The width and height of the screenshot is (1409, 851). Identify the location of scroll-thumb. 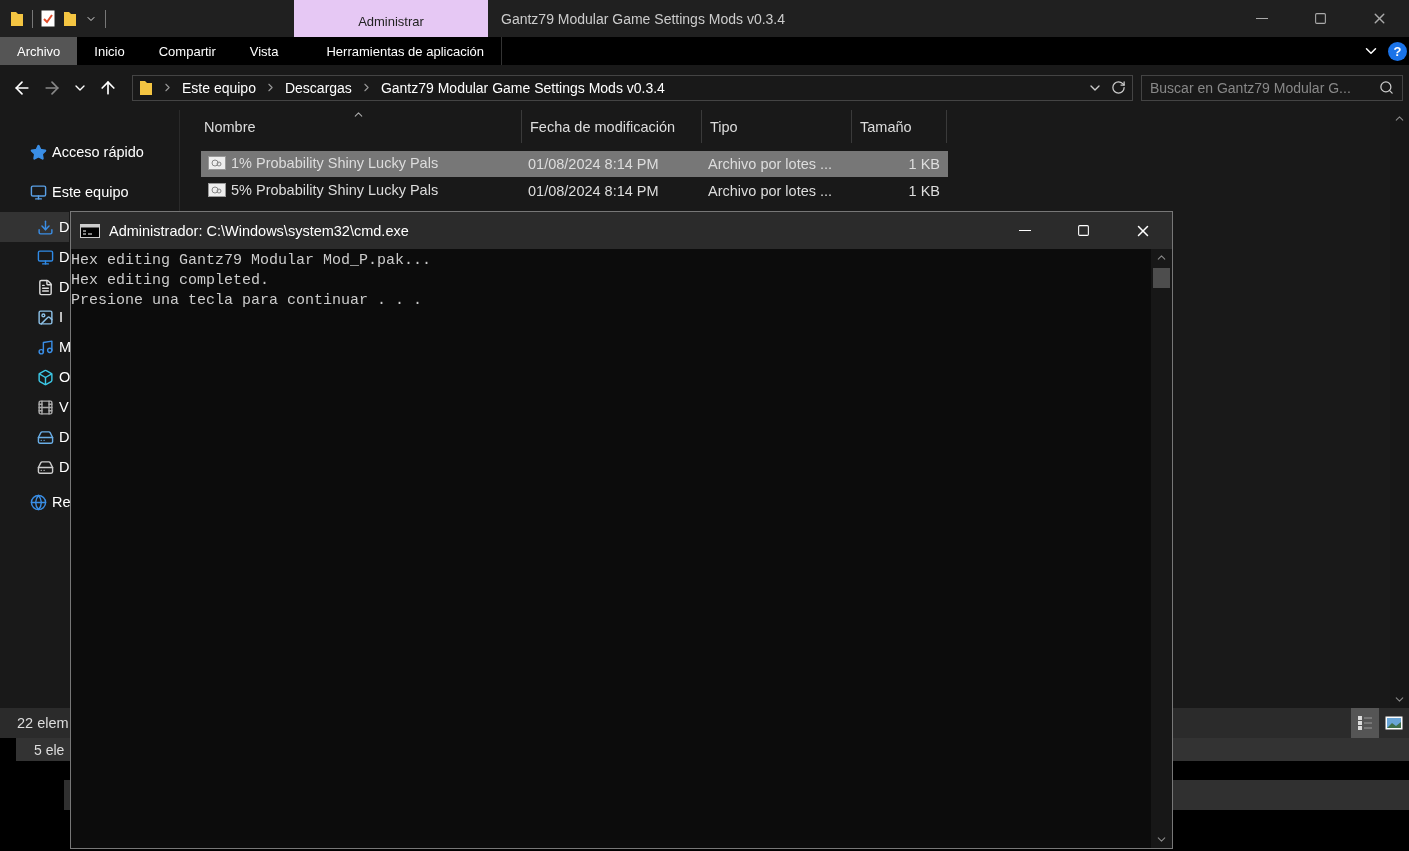
(1161, 278).